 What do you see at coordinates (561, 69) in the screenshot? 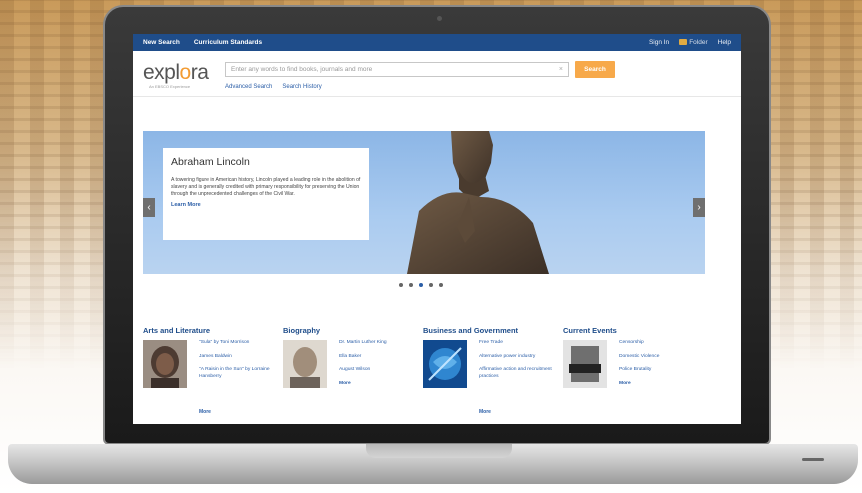
I see `clear-icon: ×` at bounding box center [561, 69].